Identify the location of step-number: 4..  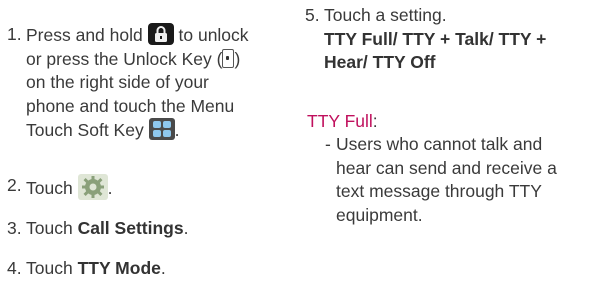
(14, 268).